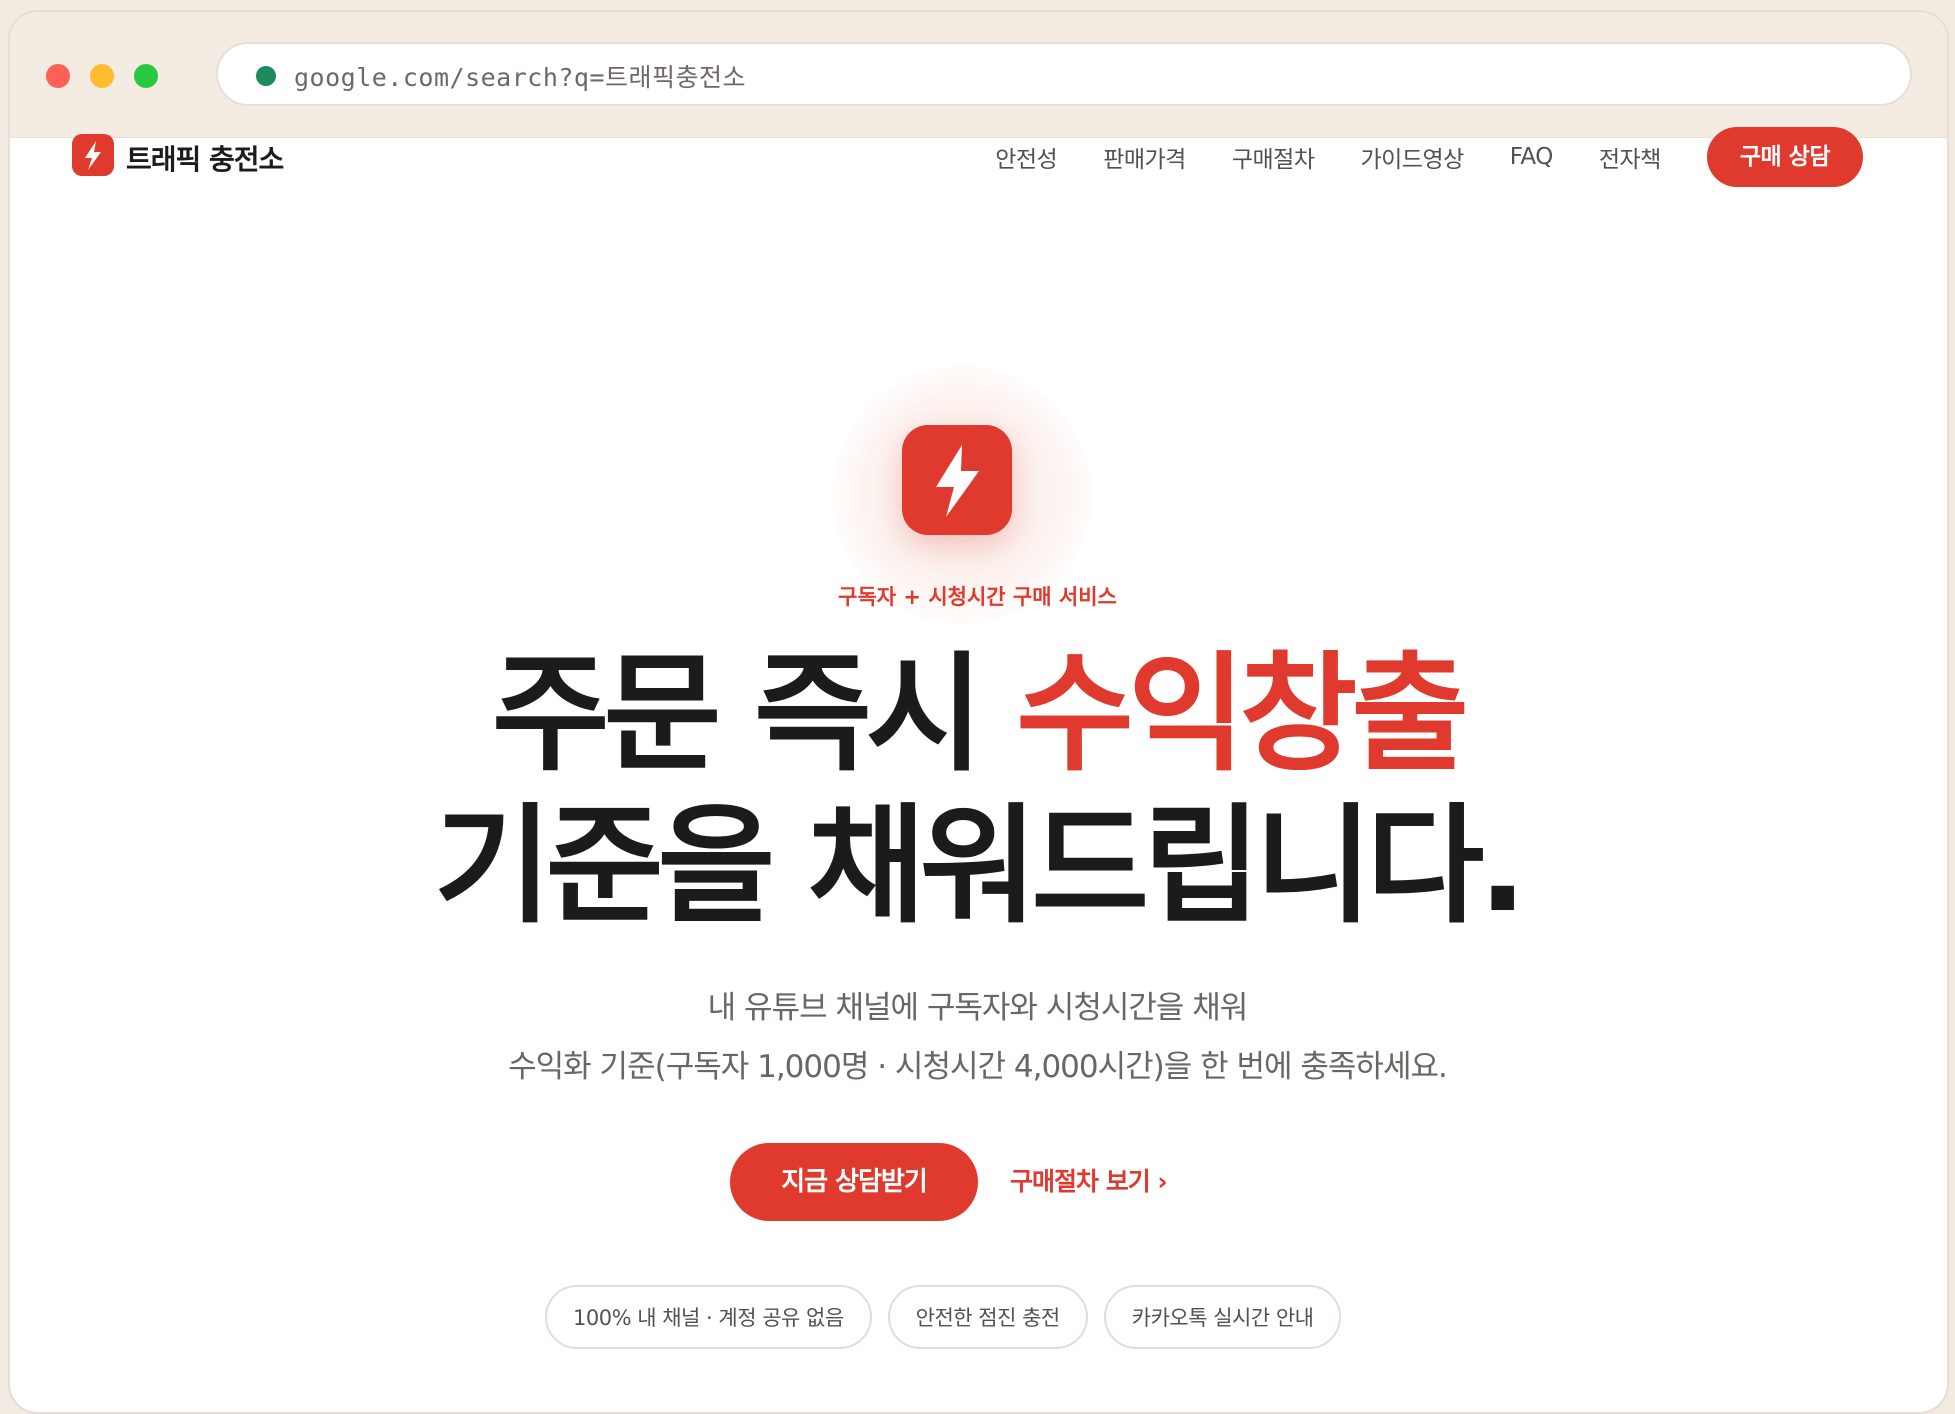  I want to click on hero-headline-accent: 수익창출, so click(1242, 714).